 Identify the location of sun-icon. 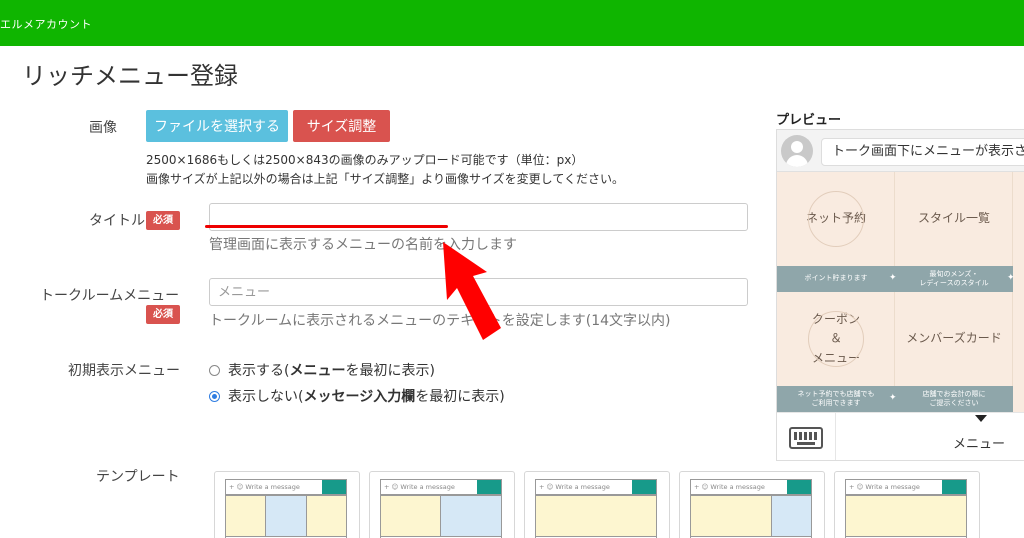
(836, 219).